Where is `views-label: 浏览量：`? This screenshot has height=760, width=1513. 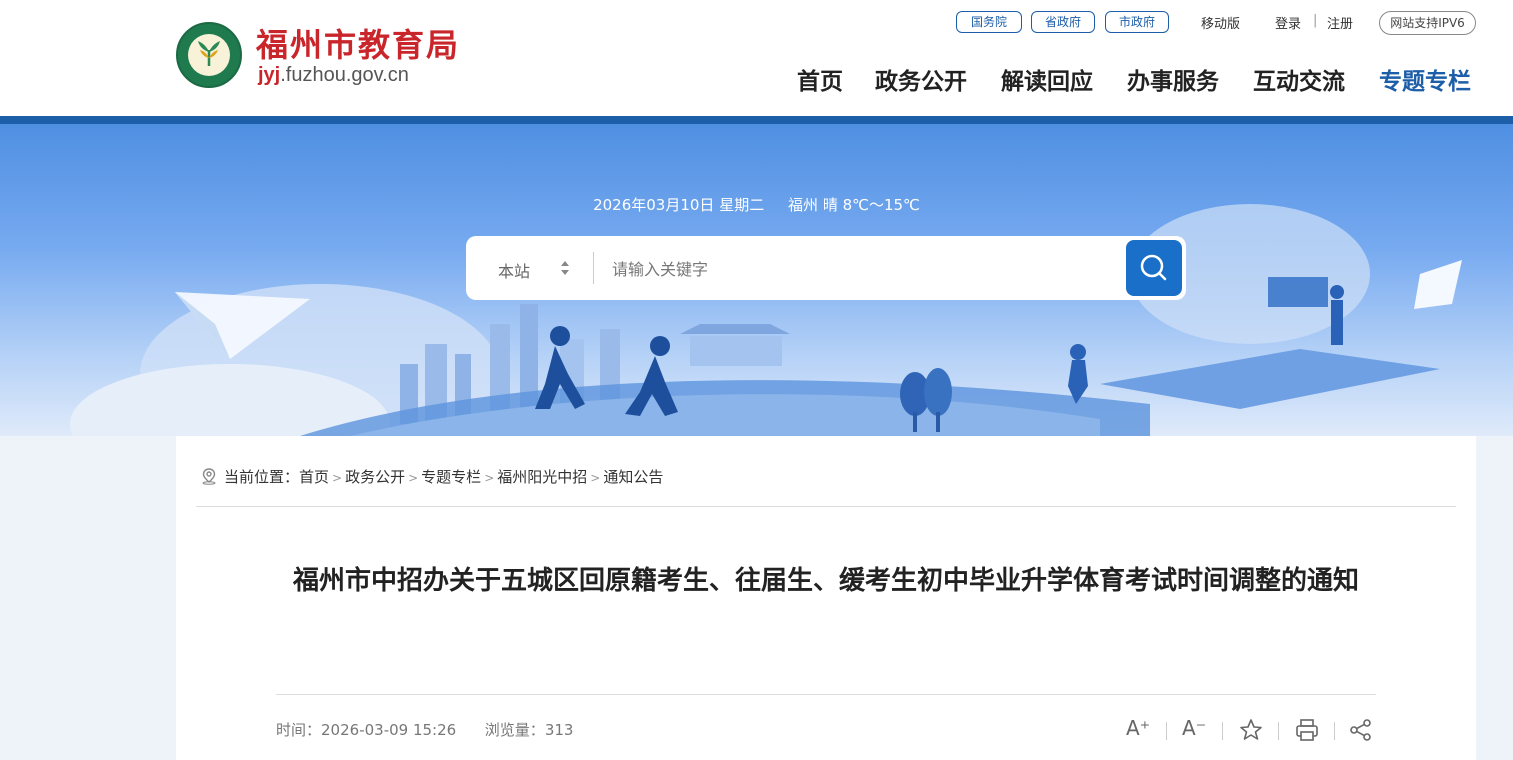
views-label: 浏览量： is located at coordinates (514, 730).